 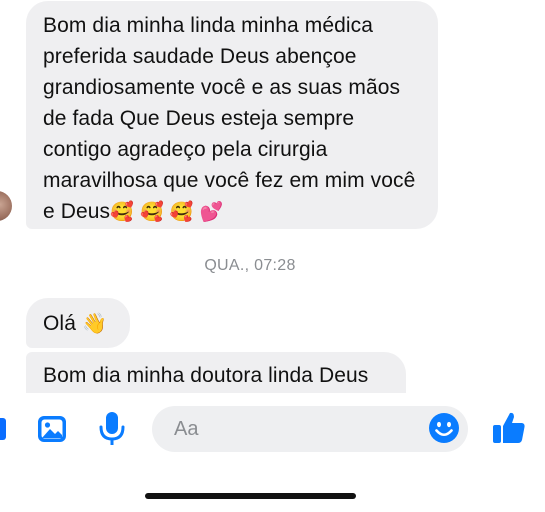 I want to click on message-text: Olá, so click(x=59, y=323).